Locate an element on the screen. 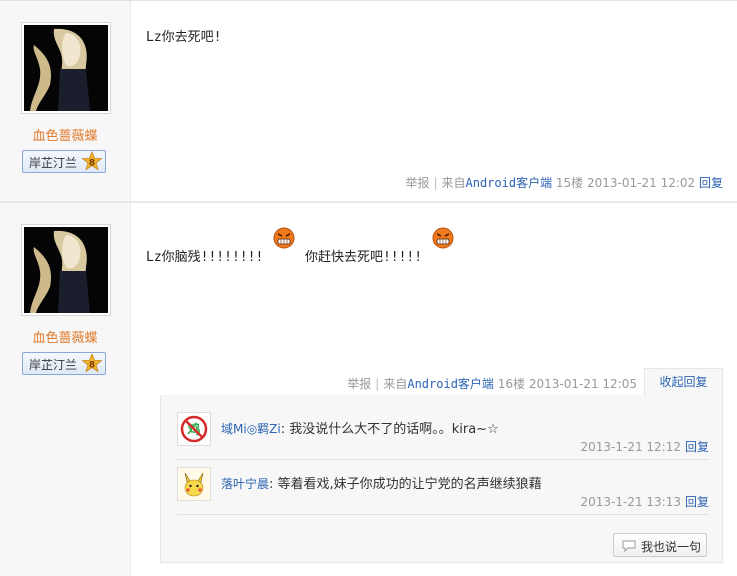 The width and height of the screenshot is (737, 576). reply-time: 2013-1-21 13:13 is located at coordinates (630, 502).